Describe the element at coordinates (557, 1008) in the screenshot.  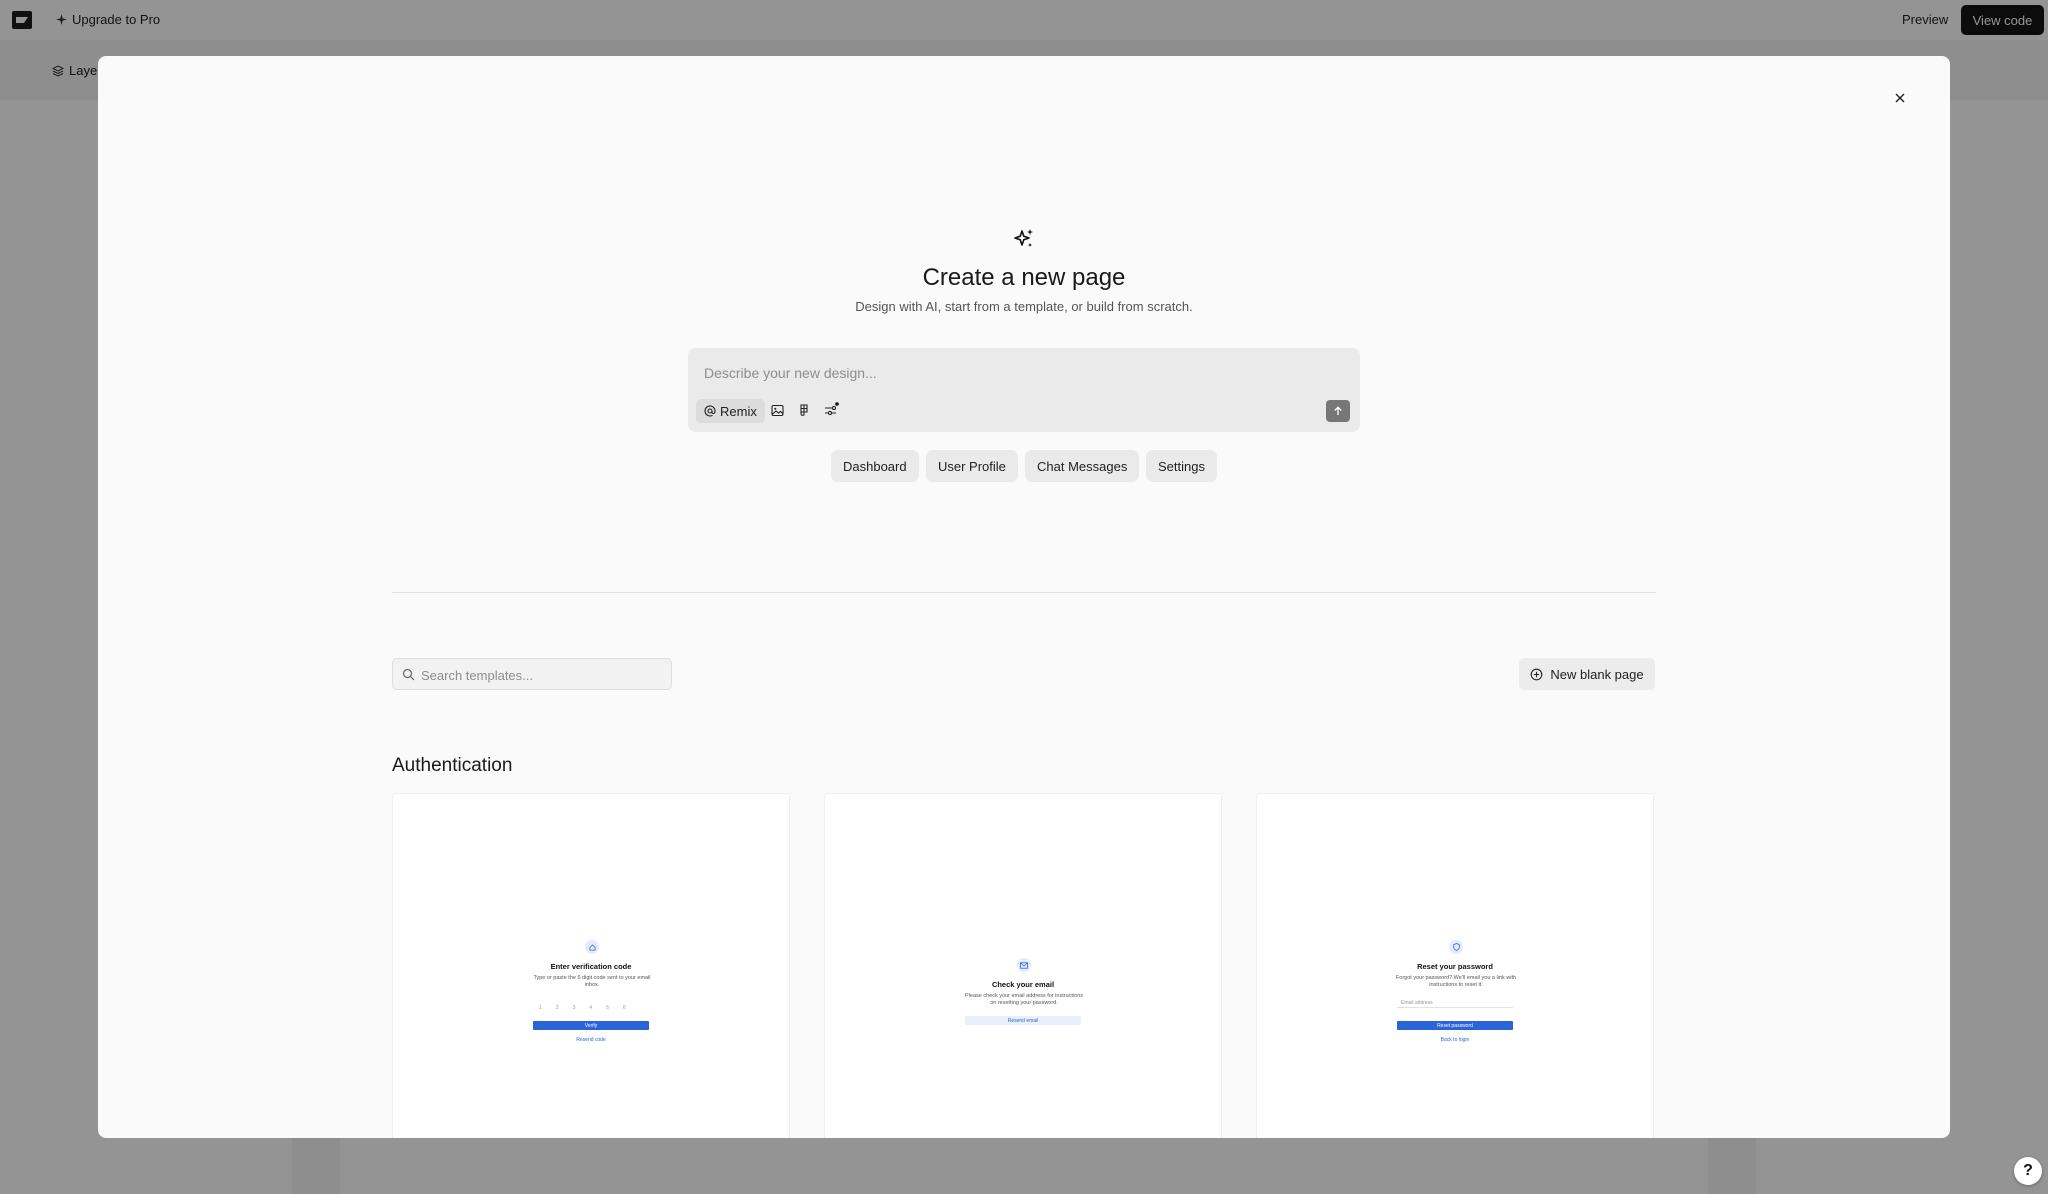
I see `mini-digit: 2` at that location.